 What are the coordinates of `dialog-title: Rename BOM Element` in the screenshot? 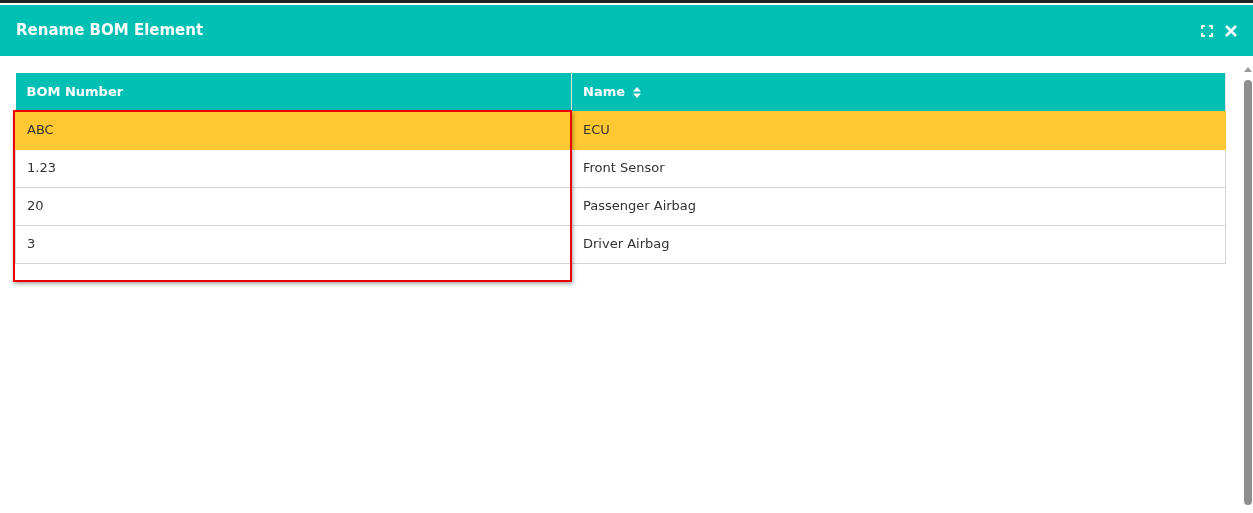 It's located at (110, 31).